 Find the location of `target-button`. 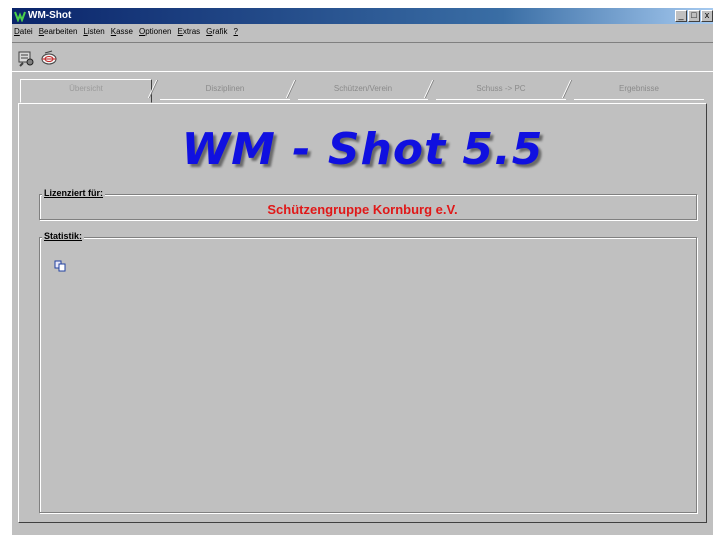

target-button is located at coordinates (49, 58).